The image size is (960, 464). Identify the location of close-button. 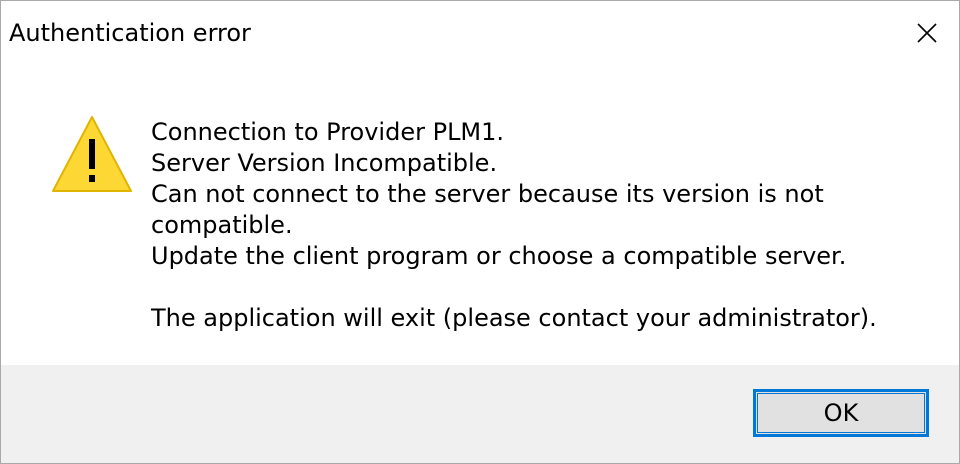
(927, 33).